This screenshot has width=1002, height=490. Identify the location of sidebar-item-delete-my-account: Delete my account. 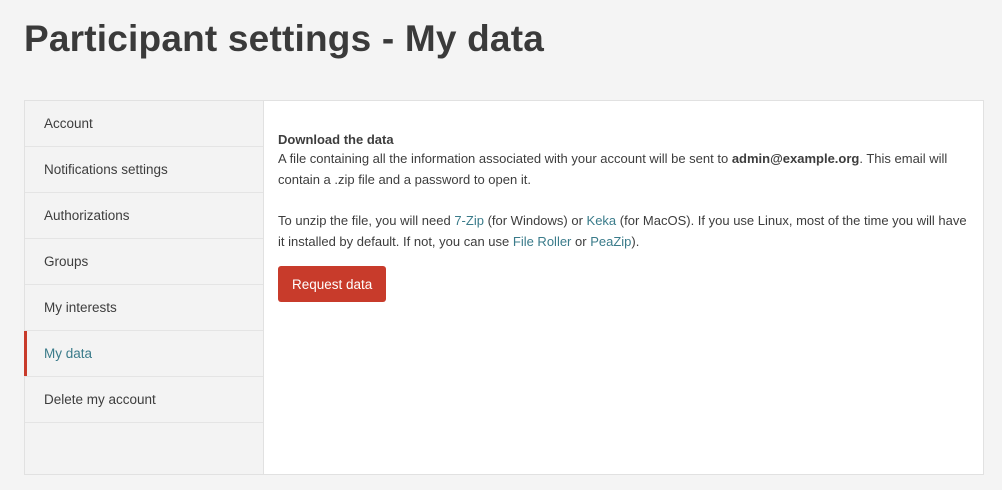
(144, 400).